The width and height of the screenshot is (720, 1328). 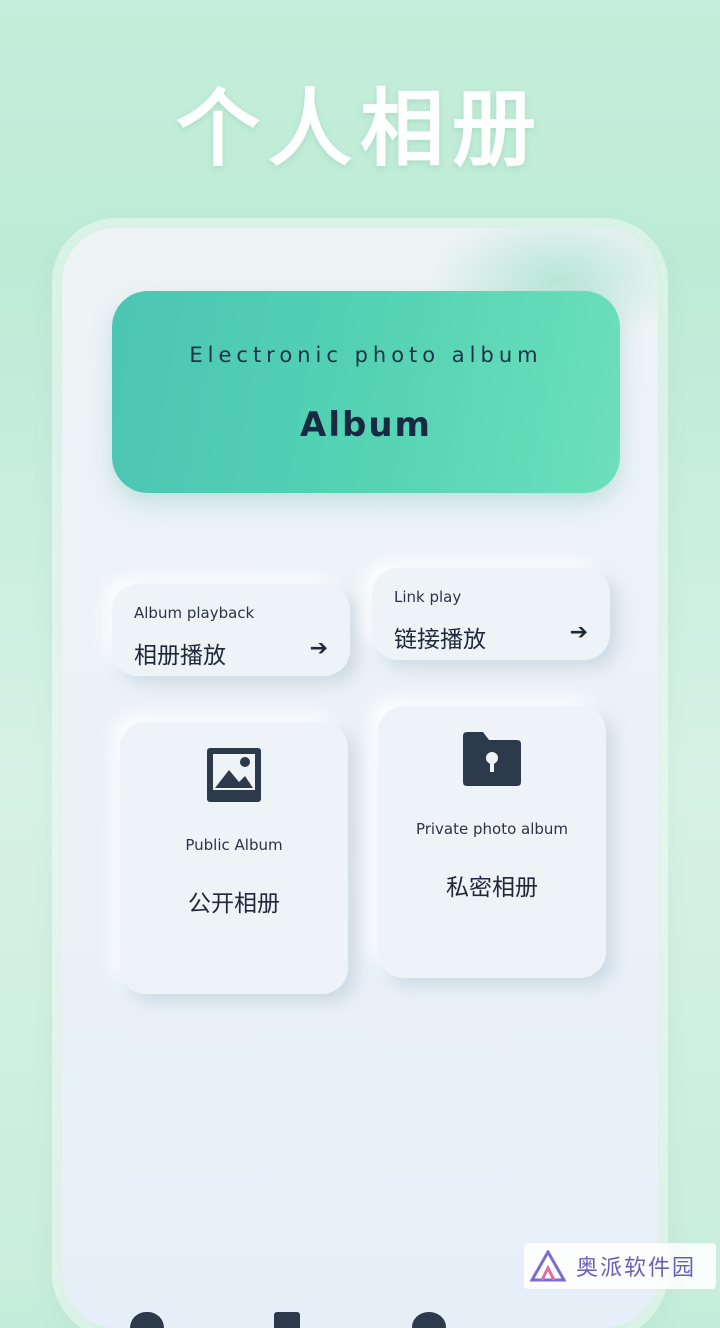 What do you see at coordinates (428, 597) in the screenshot?
I see `link-play-en-label: Link play` at bounding box center [428, 597].